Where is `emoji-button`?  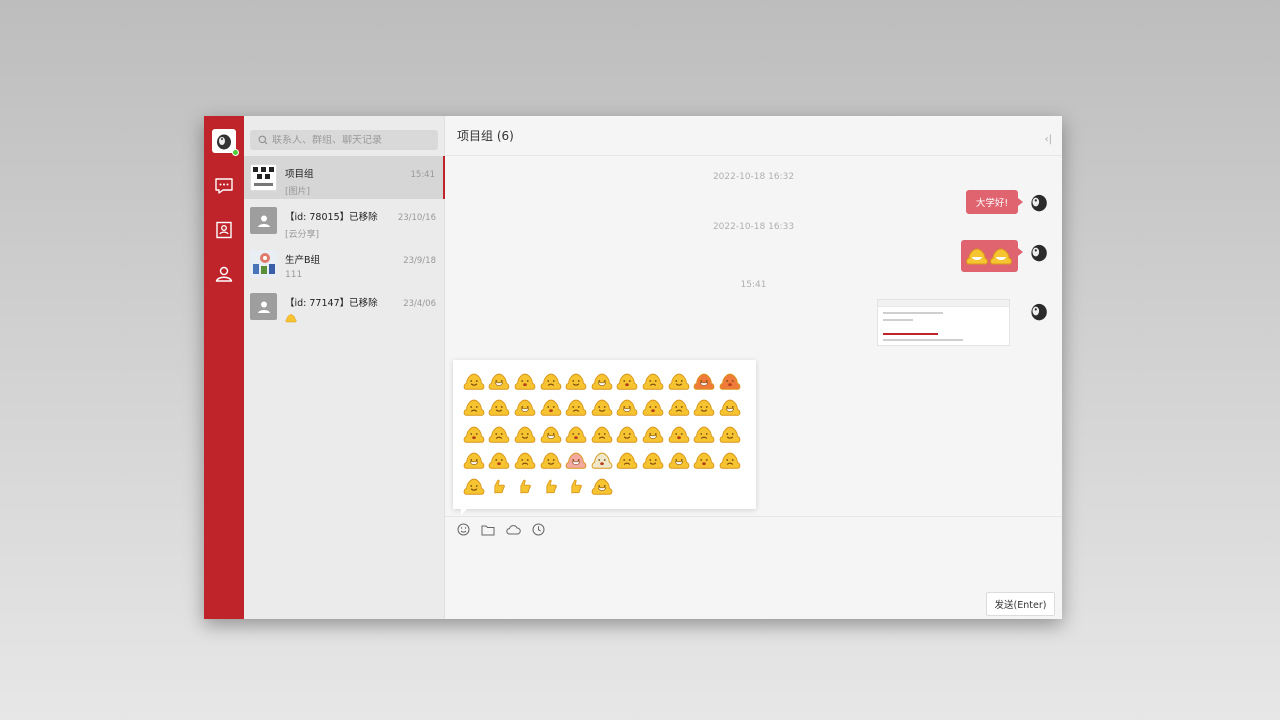 emoji-button is located at coordinates (463, 530).